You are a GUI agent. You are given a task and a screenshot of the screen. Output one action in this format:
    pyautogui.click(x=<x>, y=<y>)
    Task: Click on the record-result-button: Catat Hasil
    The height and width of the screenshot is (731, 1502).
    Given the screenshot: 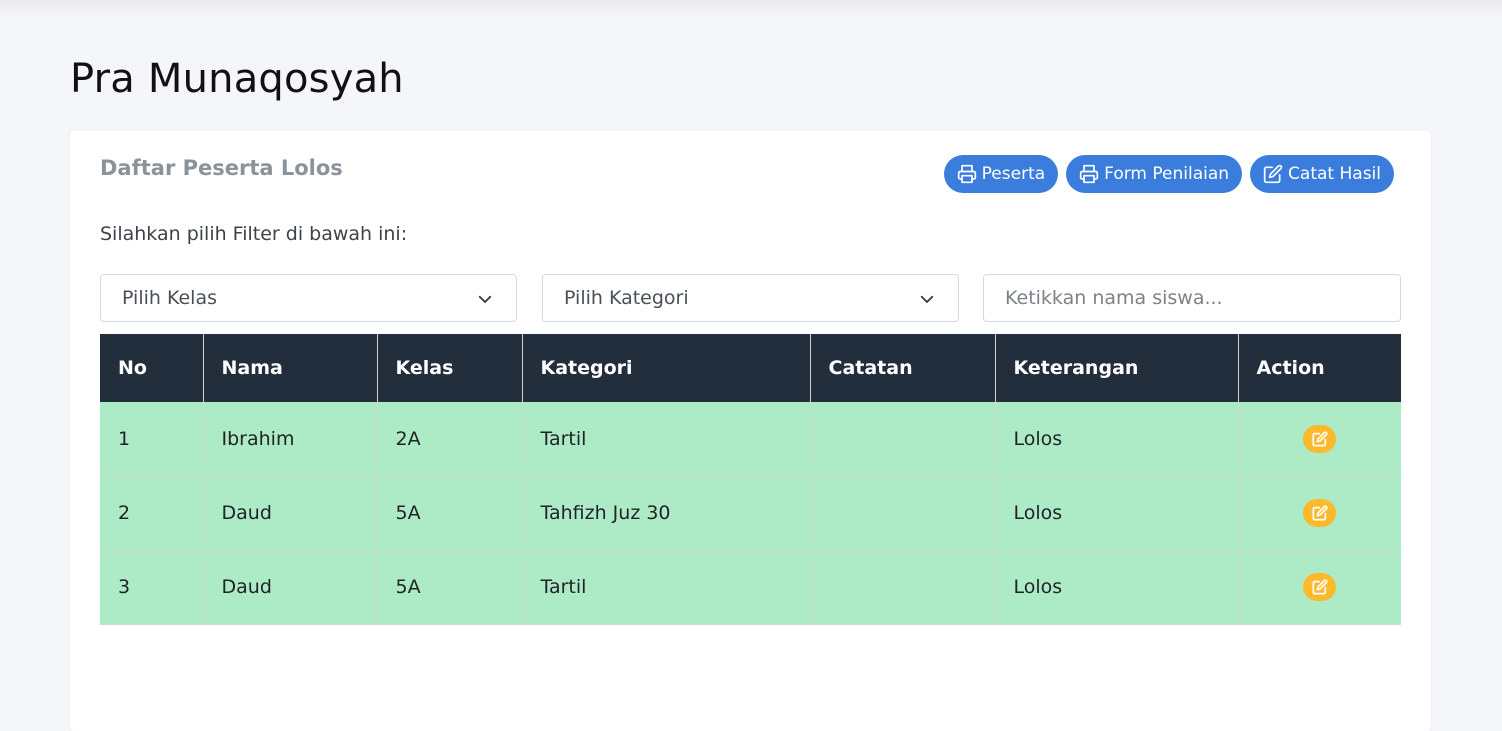 What is the action you would take?
    pyautogui.click(x=1322, y=174)
    